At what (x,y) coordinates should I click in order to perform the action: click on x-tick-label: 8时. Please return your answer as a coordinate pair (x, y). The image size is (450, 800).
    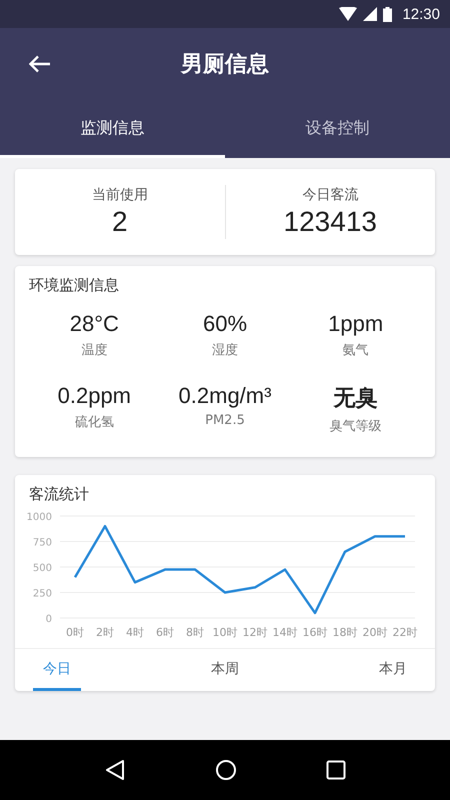
    Looking at the image, I should click on (195, 632).